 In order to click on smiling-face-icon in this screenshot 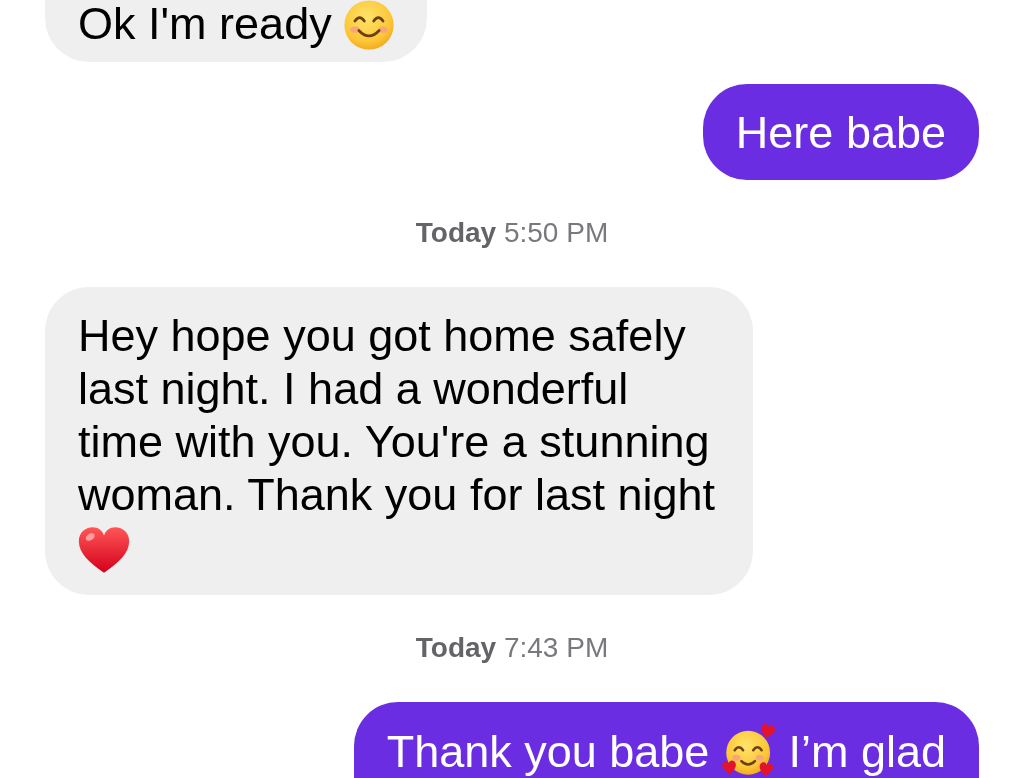, I will do `click(369, 25)`.